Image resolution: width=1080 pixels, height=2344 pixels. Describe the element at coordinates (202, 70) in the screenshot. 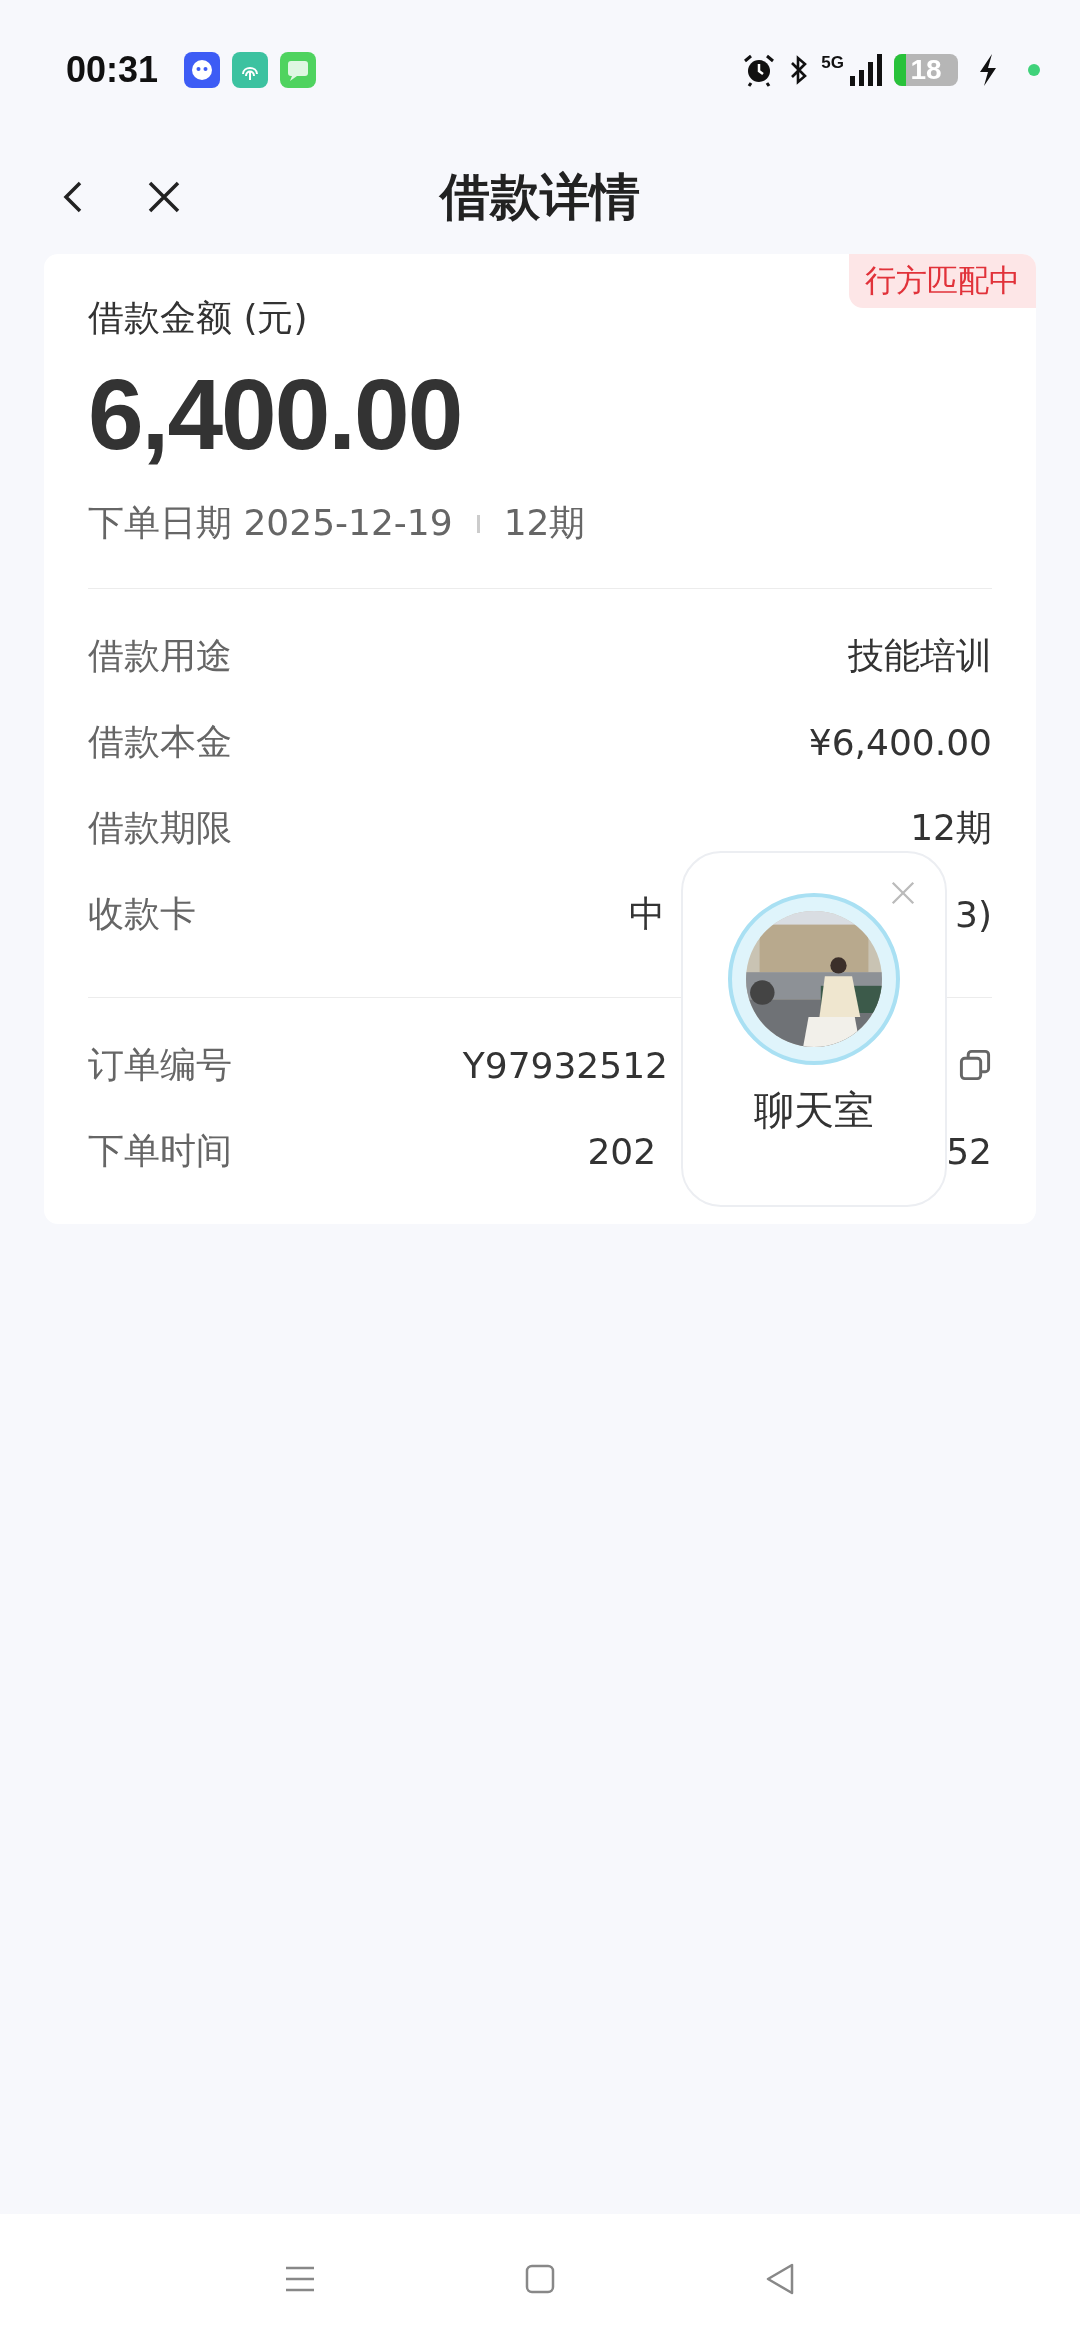

I see `chat-app-icon` at that location.